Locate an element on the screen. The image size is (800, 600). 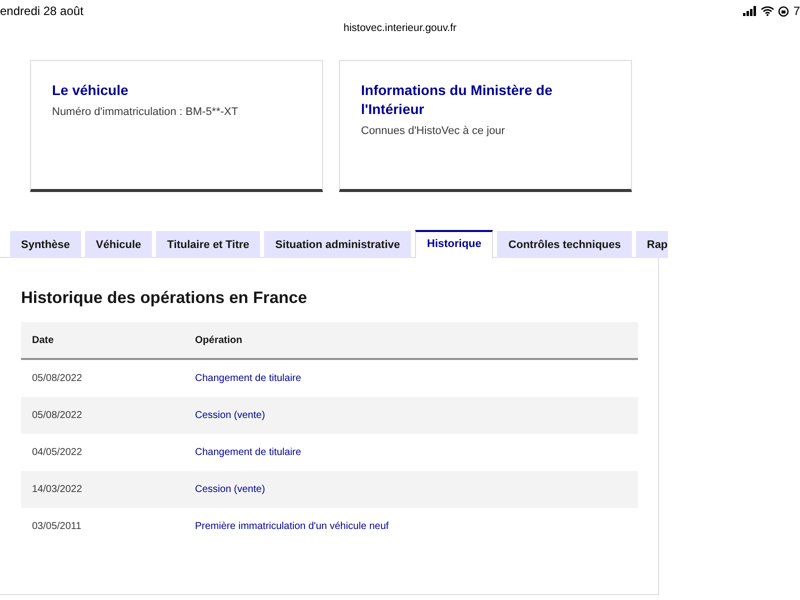
card-title: Le véhicule is located at coordinates (91, 90).